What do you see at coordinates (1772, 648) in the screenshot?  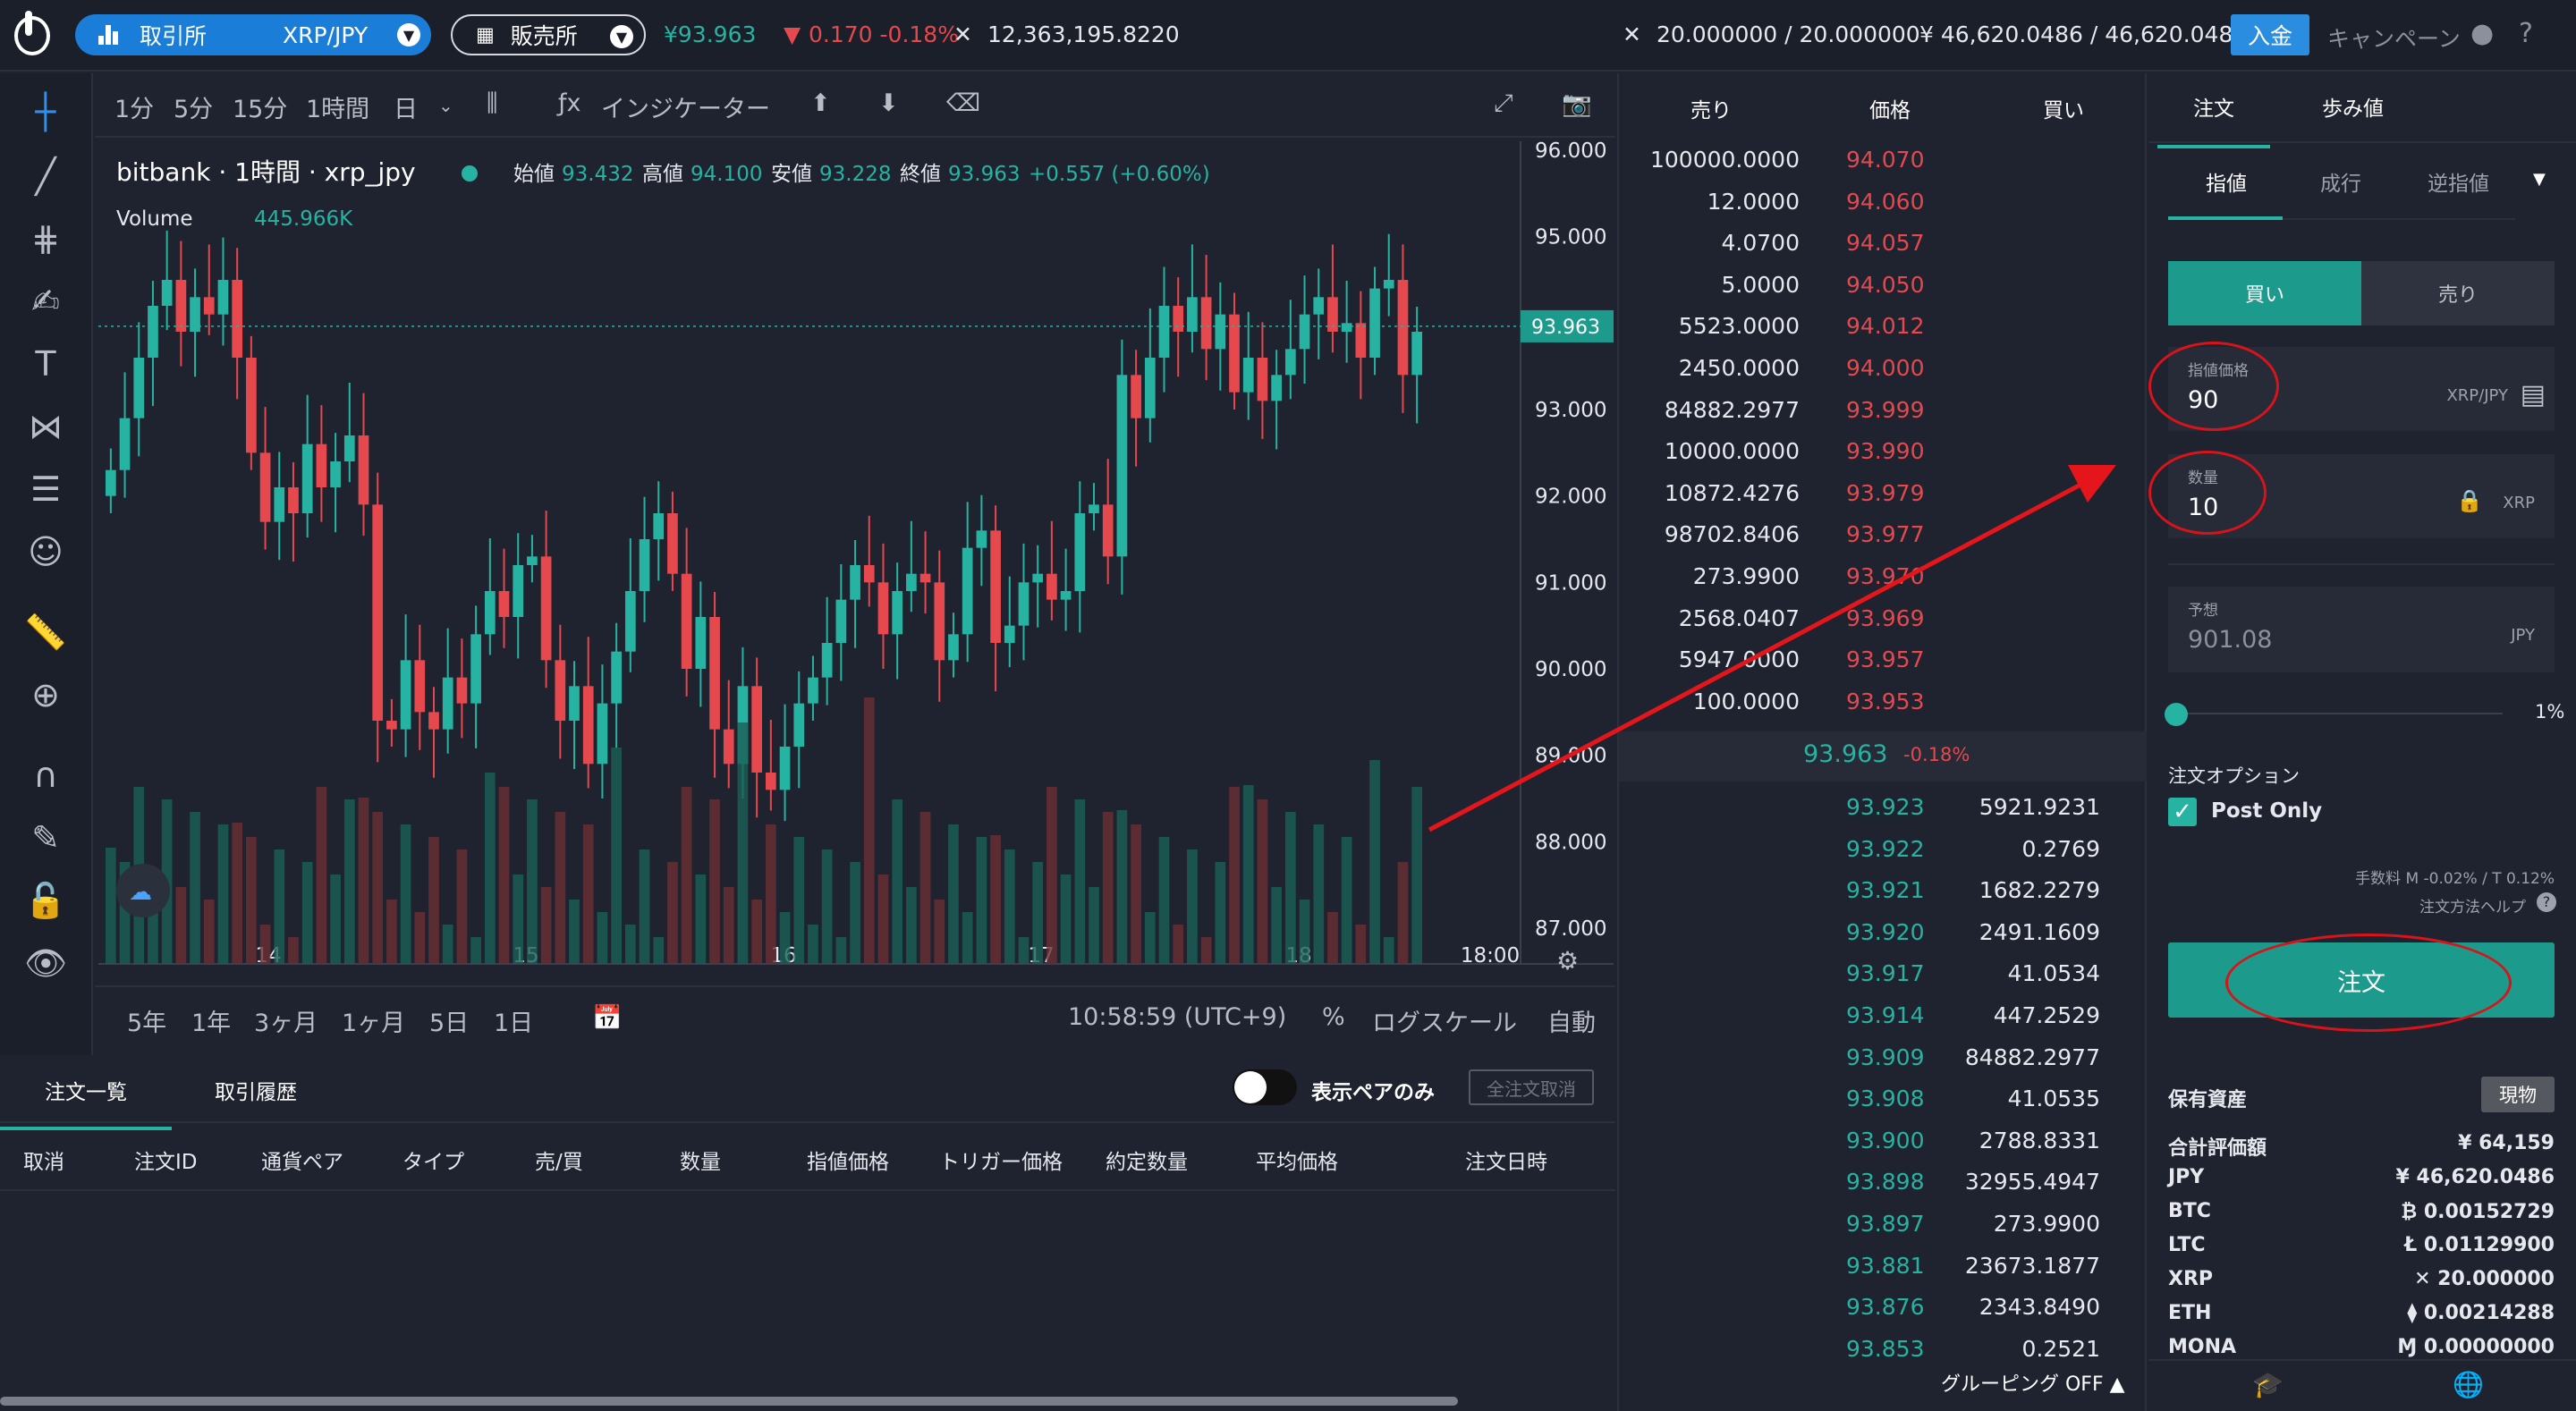 I see `annotation-arrow` at bounding box center [1772, 648].